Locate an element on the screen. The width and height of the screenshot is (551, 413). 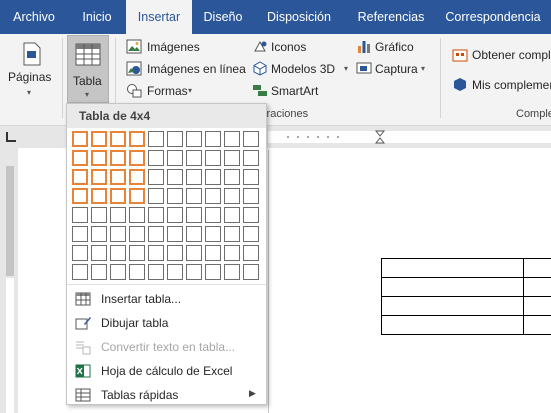
tab-correspondencia: Correspondencia is located at coordinates (493, 17).